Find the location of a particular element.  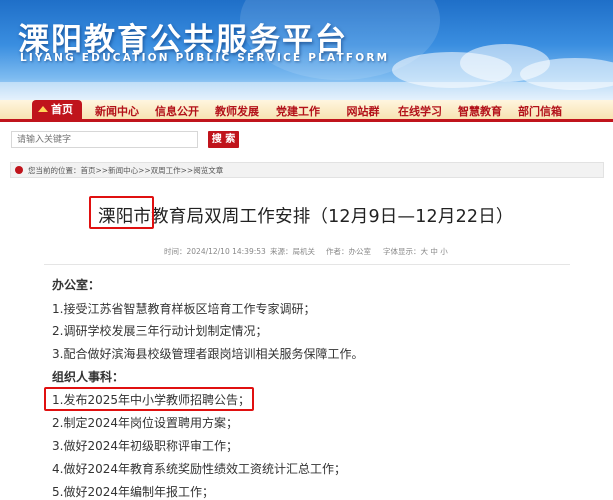

list-item: 2.调研学校发展三年行动计划制定情况； is located at coordinates (160, 331).